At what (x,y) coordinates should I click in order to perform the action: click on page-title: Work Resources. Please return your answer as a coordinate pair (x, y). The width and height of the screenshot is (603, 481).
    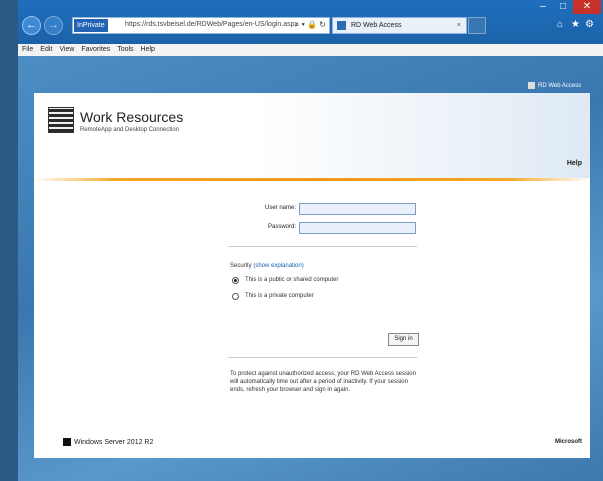
    Looking at the image, I should click on (132, 117).